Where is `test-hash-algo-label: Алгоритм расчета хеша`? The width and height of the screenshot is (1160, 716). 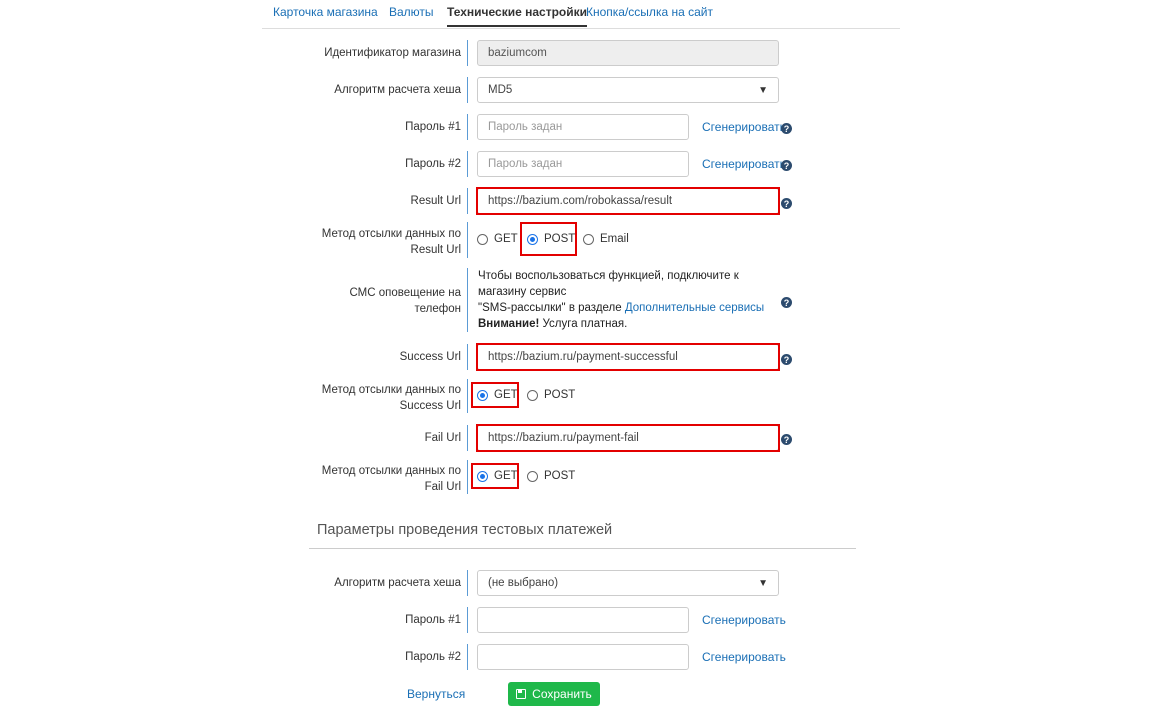
test-hash-algo-label: Алгоритм расчета хеша is located at coordinates (397, 583).